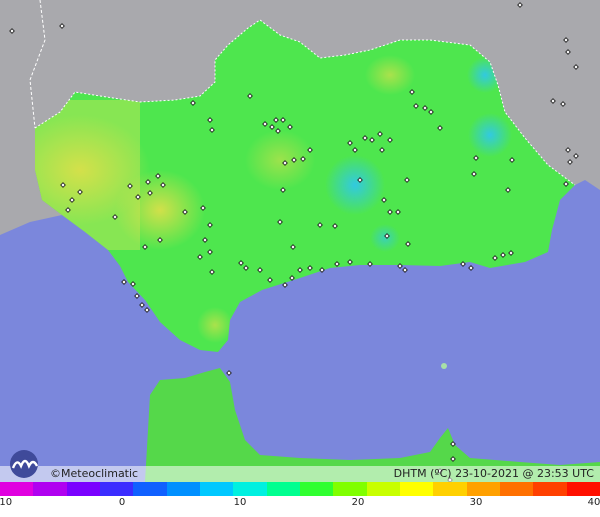 Image resolution: width=600 pixels, height=517 pixels. What do you see at coordinates (476, 502) in the screenshot?
I see `scale-tick-label: 30` at bounding box center [476, 502].